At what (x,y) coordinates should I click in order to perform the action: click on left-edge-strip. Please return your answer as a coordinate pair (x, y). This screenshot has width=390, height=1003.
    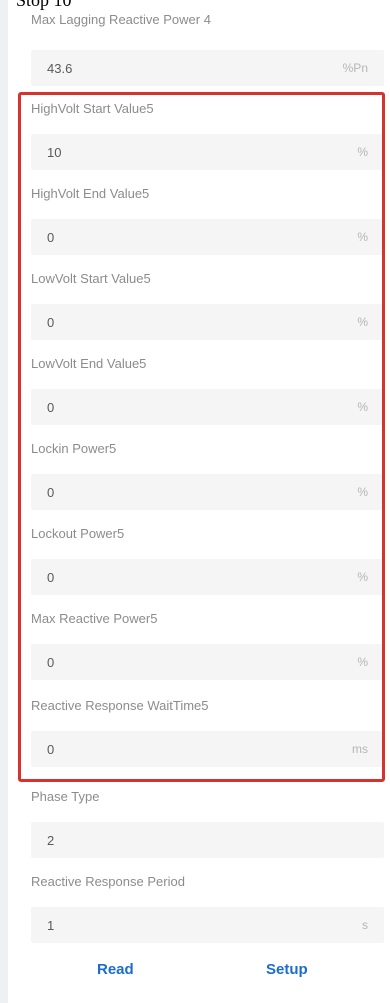
    Looking at the image, I should click on (4, 501).